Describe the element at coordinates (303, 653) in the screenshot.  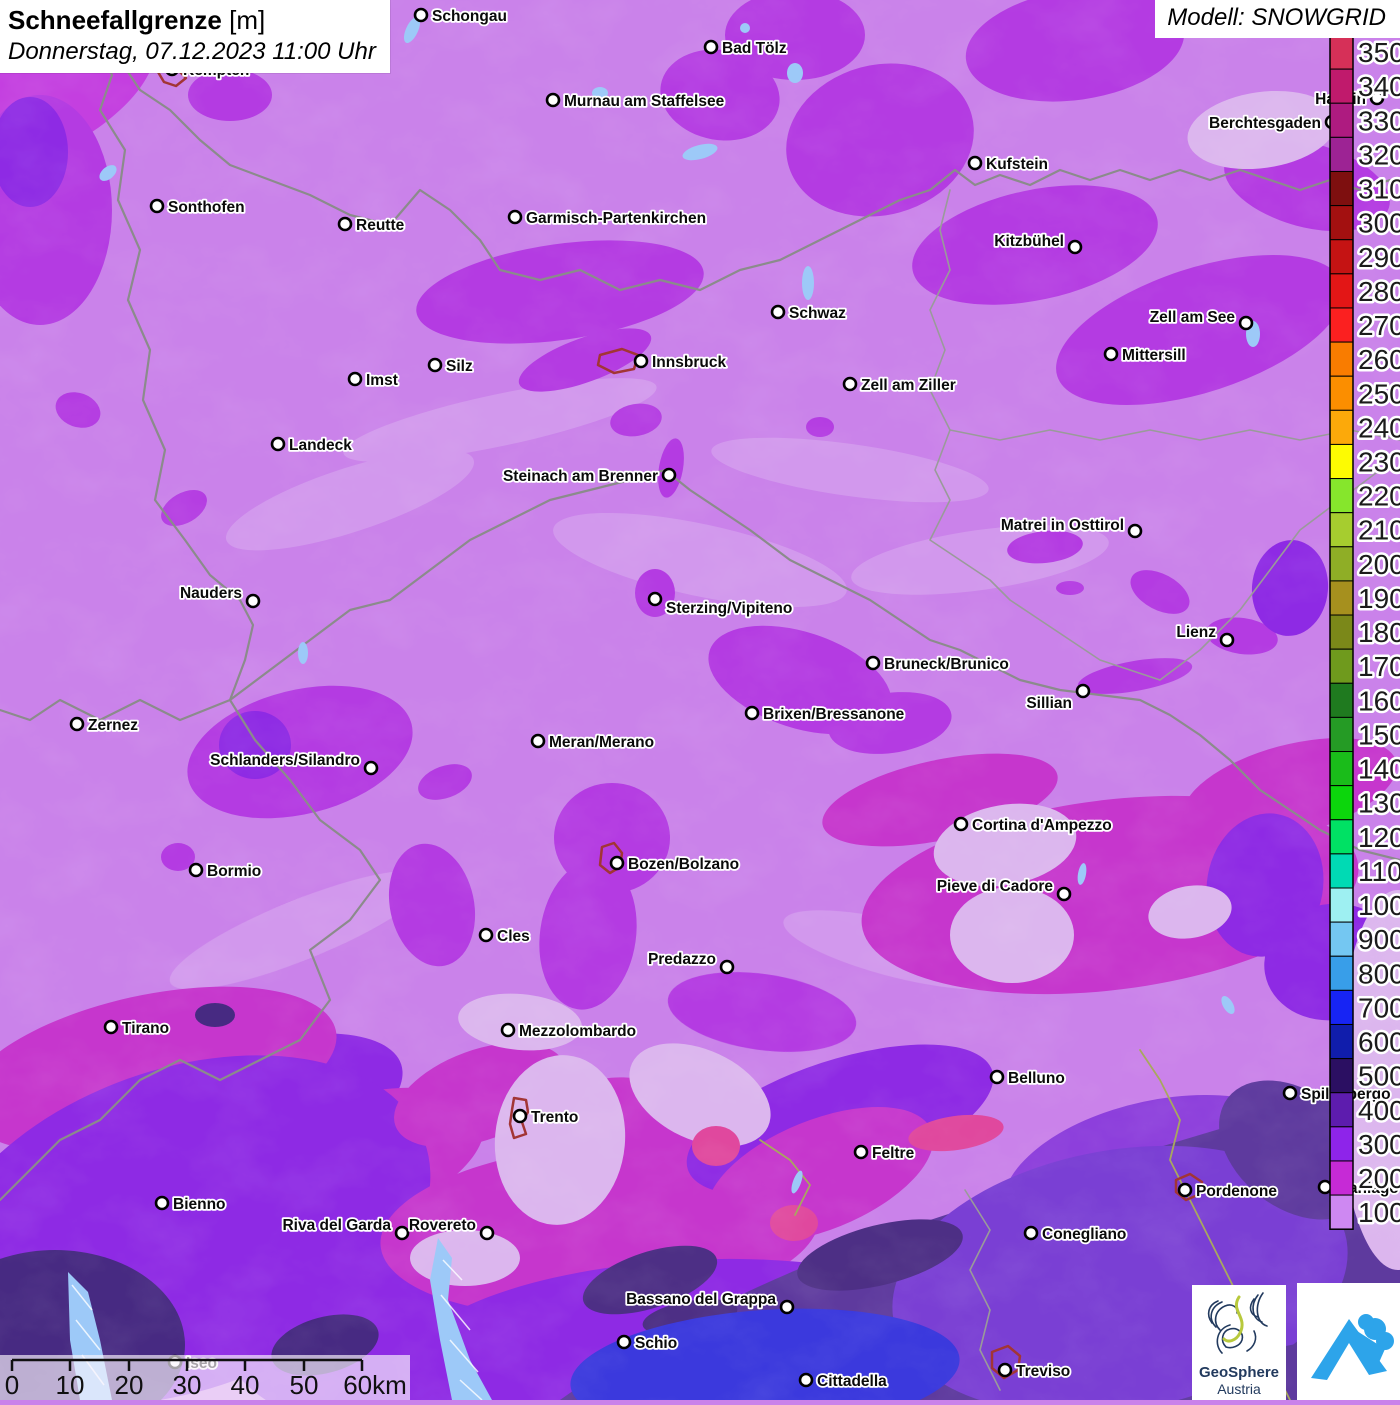
I see `lake-reschen` at that location.